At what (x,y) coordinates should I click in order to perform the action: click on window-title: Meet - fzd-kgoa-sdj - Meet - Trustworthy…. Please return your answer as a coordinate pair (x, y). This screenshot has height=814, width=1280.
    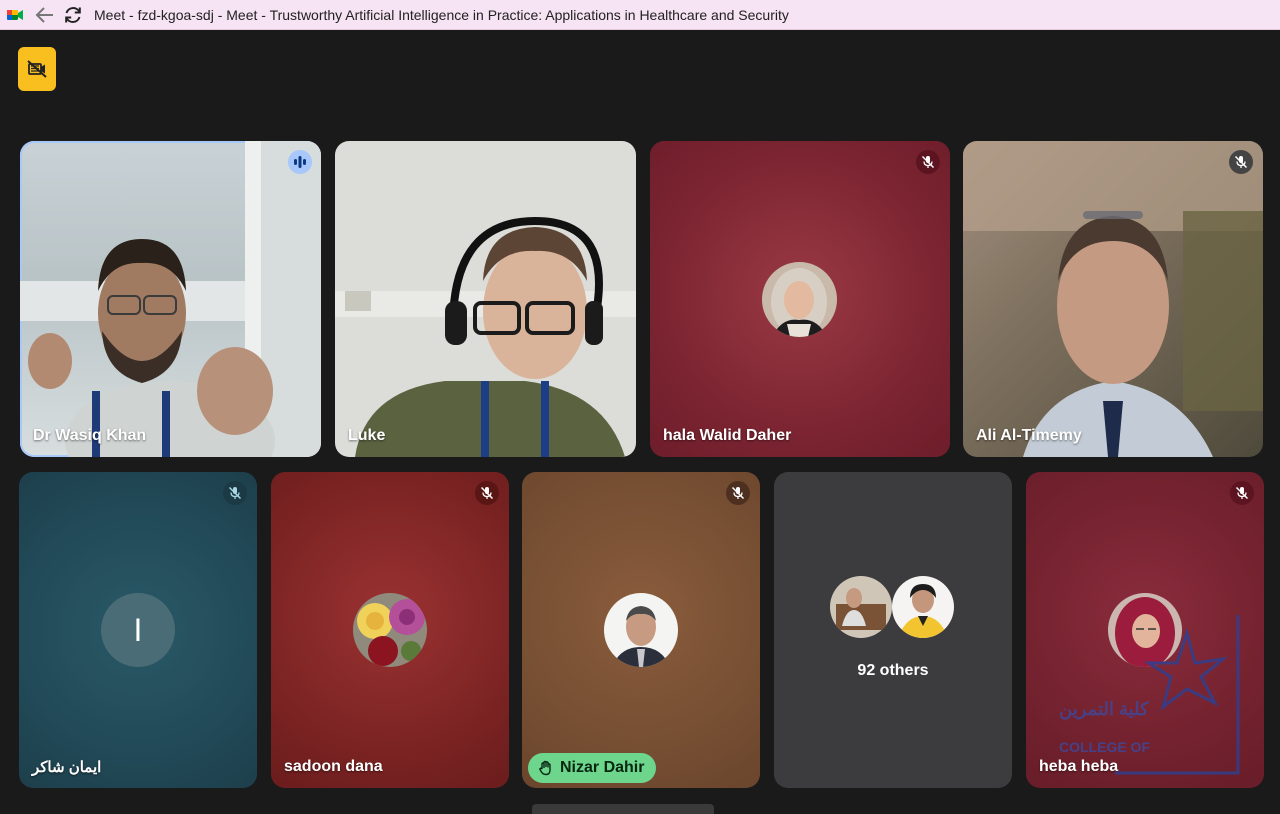
    Looking at the image, I should click on (441, 14).